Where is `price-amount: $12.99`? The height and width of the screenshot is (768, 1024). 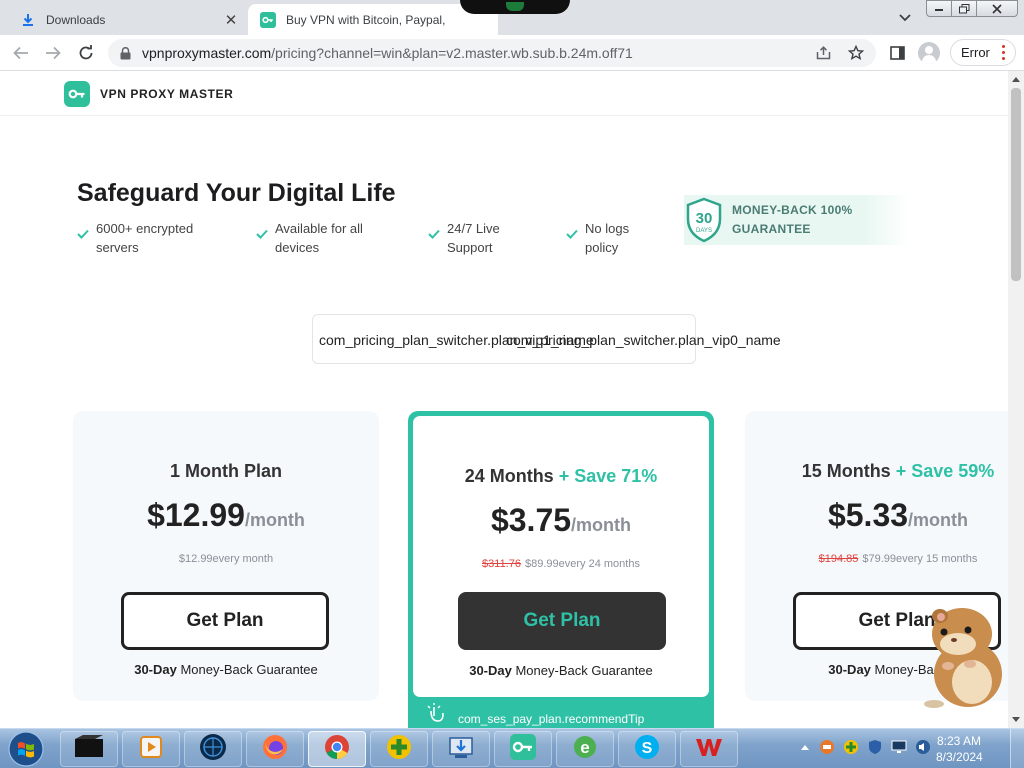
price-amount: $12.99 is located at coordinates (196, 515).